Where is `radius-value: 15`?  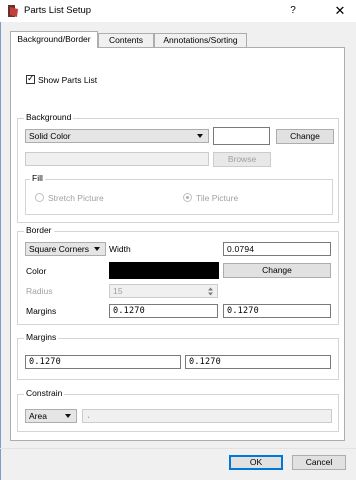
radius-value: 15 is located at coordinates (118, 291).